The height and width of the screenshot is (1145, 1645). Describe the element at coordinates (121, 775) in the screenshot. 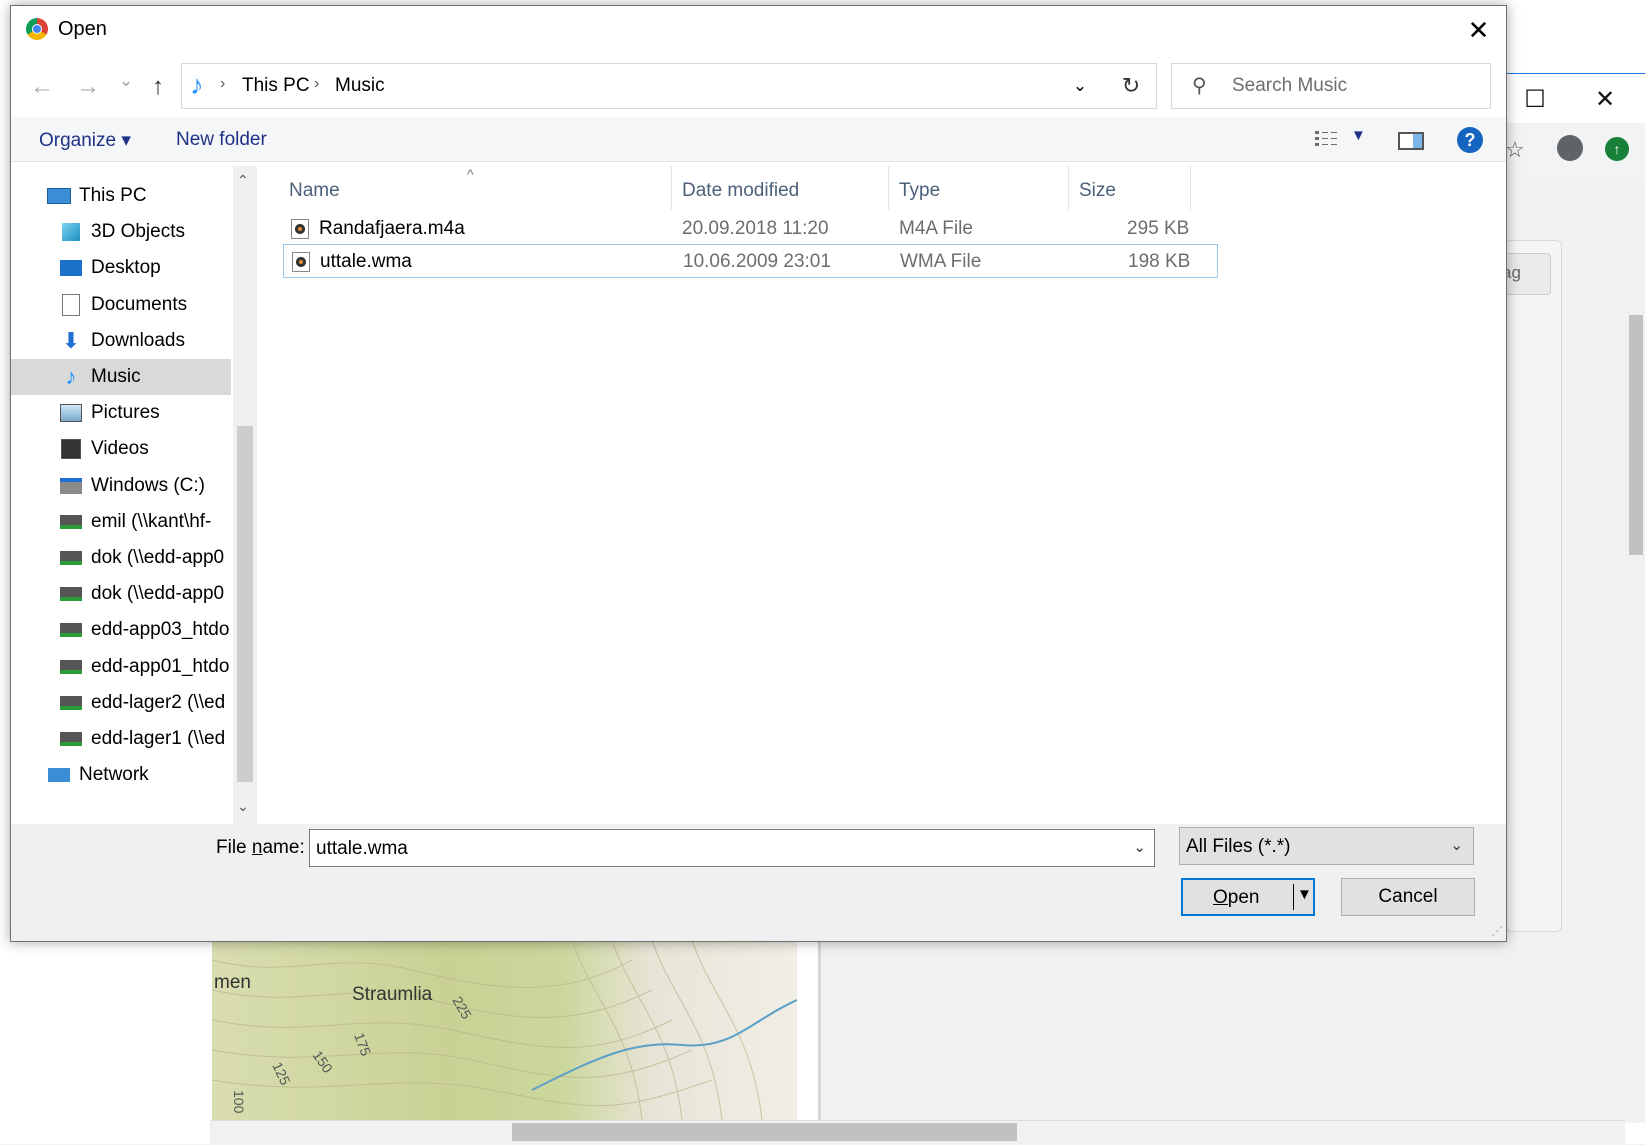

I see `tree-item: Network` at that location.